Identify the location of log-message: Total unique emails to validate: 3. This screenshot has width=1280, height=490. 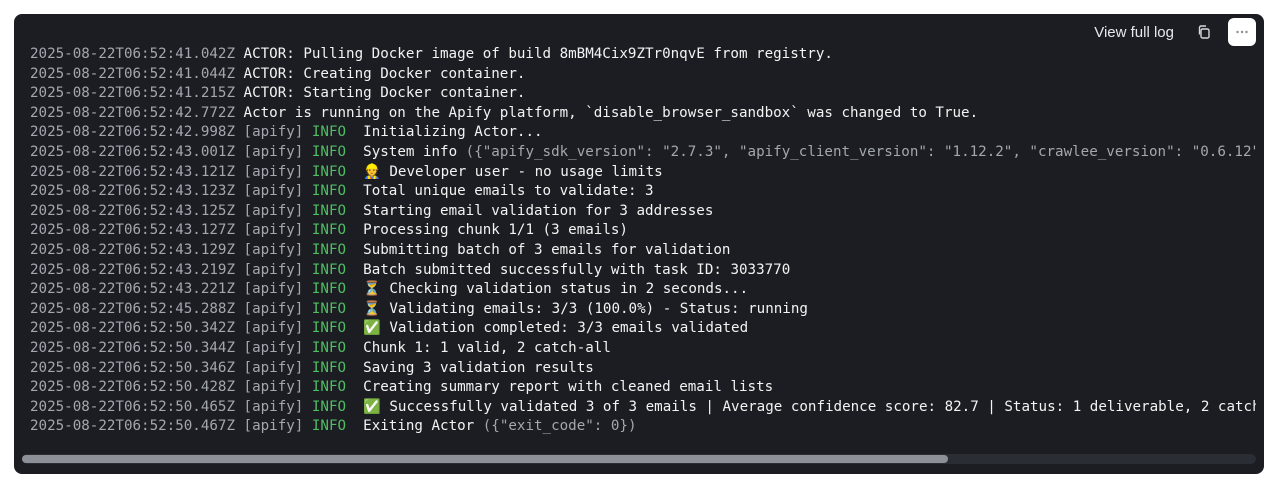
(508, 191).